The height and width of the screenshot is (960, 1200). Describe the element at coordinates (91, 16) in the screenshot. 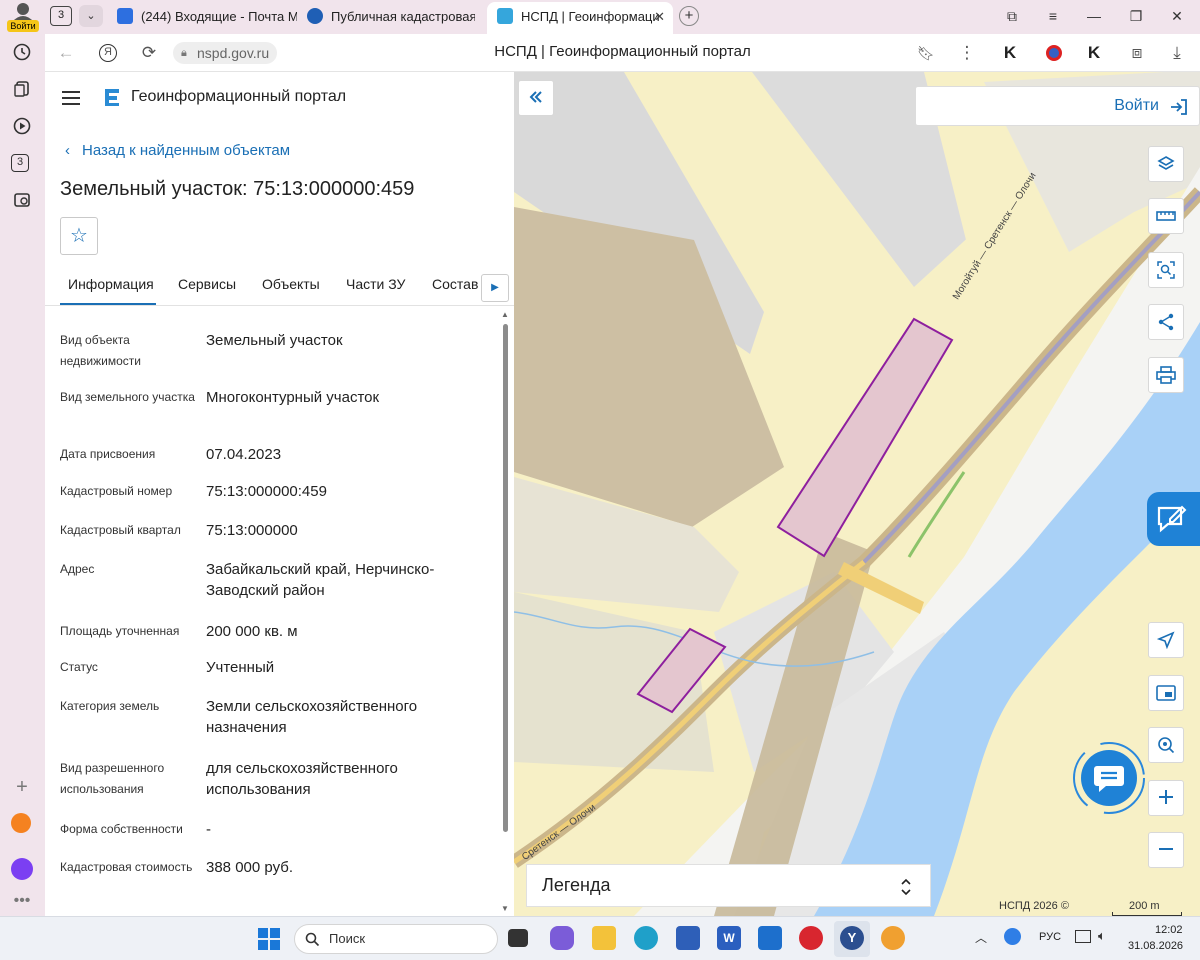

I see `tab-list-chevron-icon: ⌄` at that location.